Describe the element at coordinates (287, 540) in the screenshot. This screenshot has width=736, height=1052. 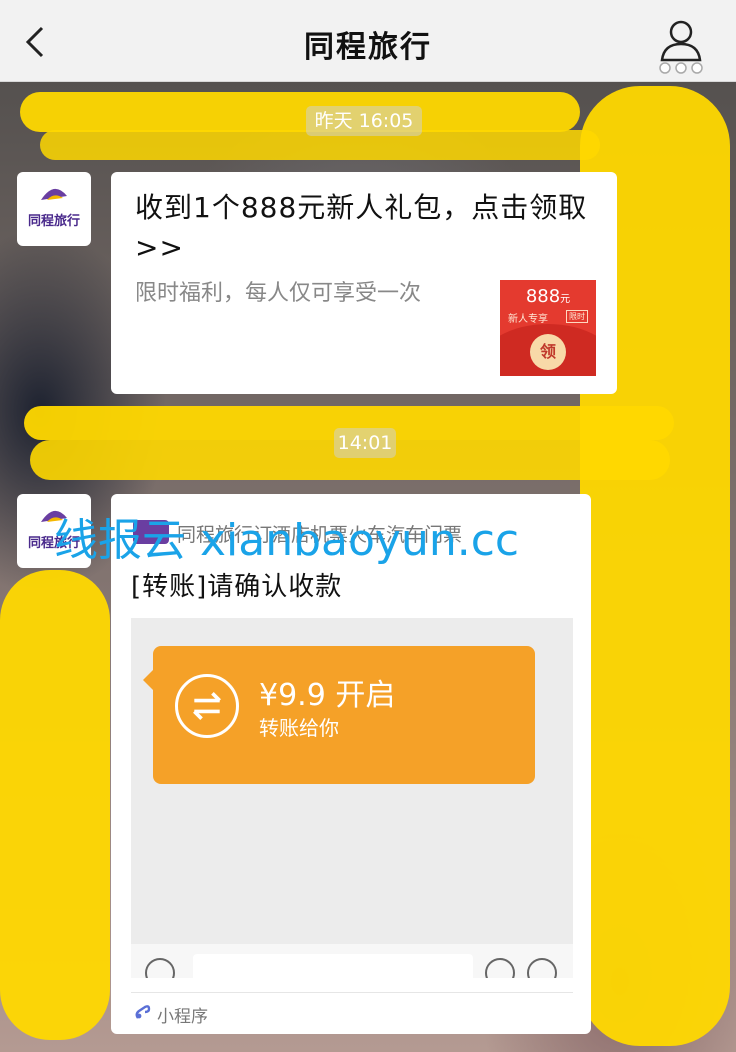
I see `watermark: 线报云 xianbaoyun.cc` at that location.